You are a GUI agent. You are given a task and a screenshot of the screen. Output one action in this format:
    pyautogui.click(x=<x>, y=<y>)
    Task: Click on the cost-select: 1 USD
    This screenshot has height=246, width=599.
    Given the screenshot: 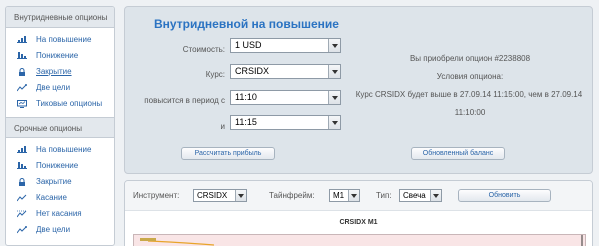 What is the action you would take?
    pyautogui.click(x=285, y=45)
    